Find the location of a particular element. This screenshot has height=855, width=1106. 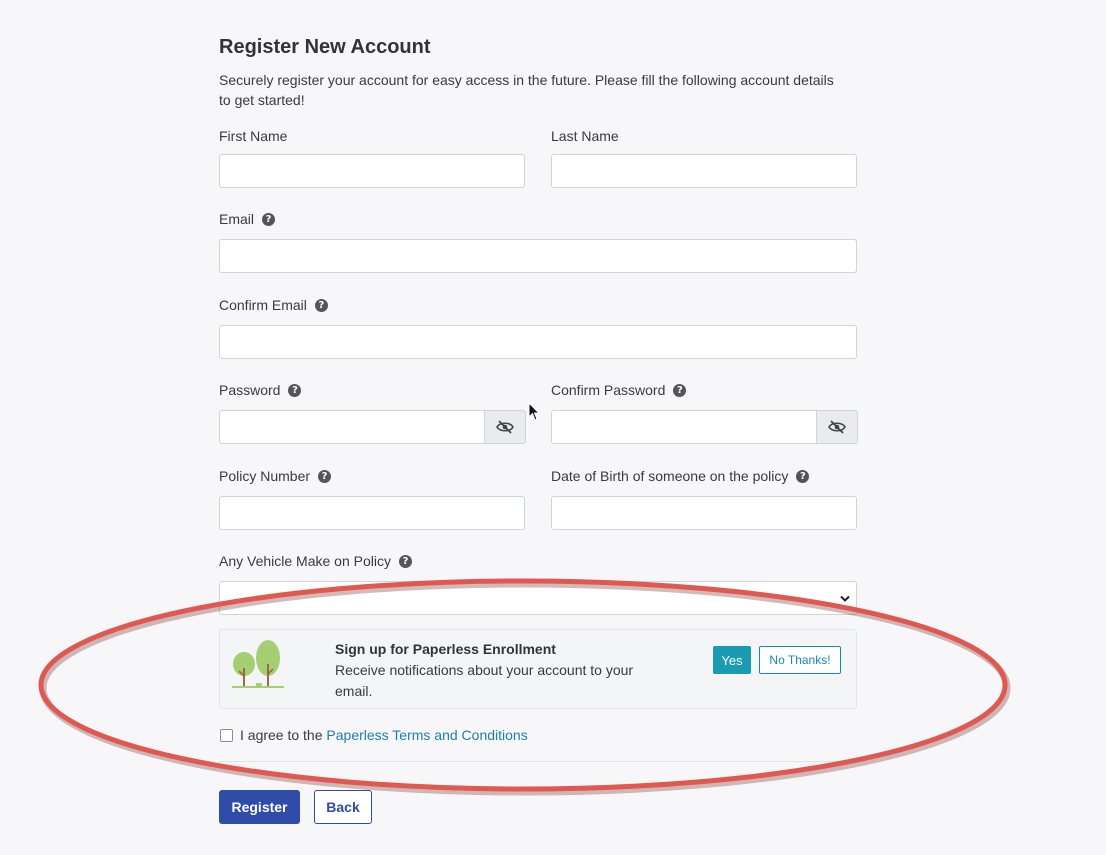

confirm-email-input is located at coordinates (538, 342).